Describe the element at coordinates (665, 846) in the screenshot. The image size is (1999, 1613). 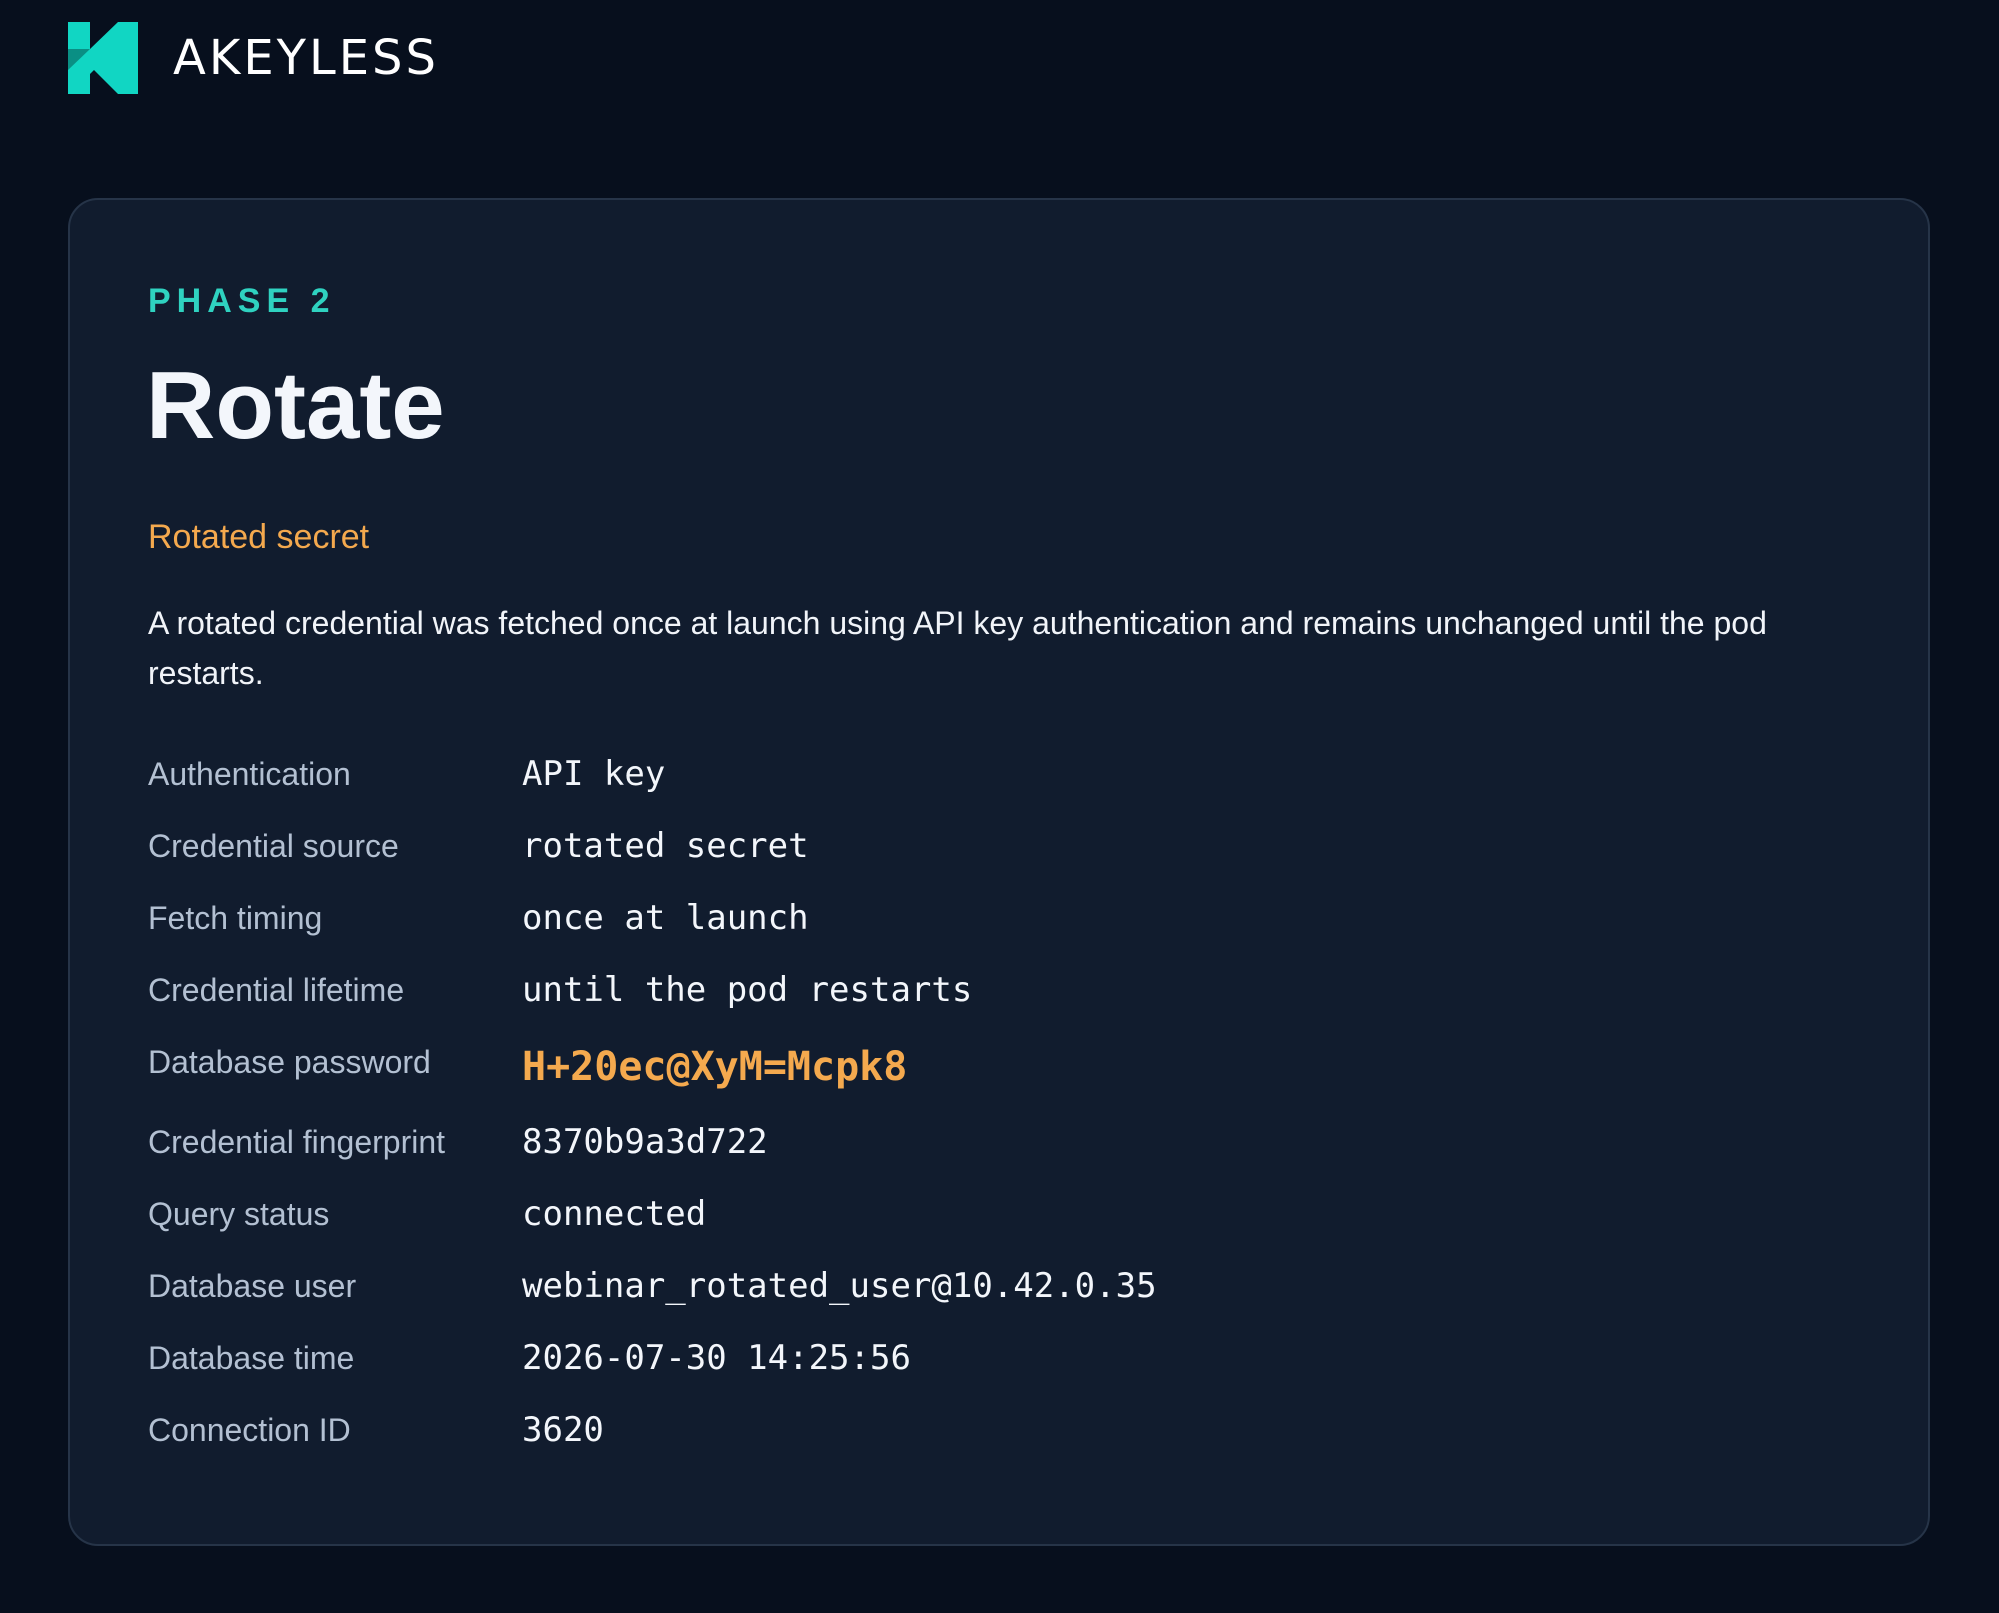
I see `row-value: rotated secret` at that location.